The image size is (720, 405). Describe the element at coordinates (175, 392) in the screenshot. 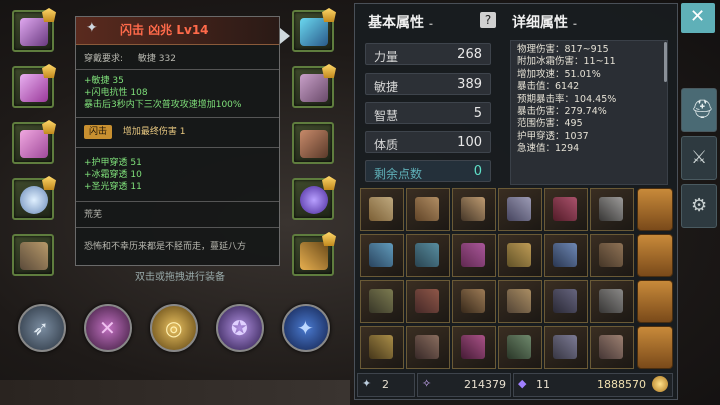

I see `background-floor` at that location.